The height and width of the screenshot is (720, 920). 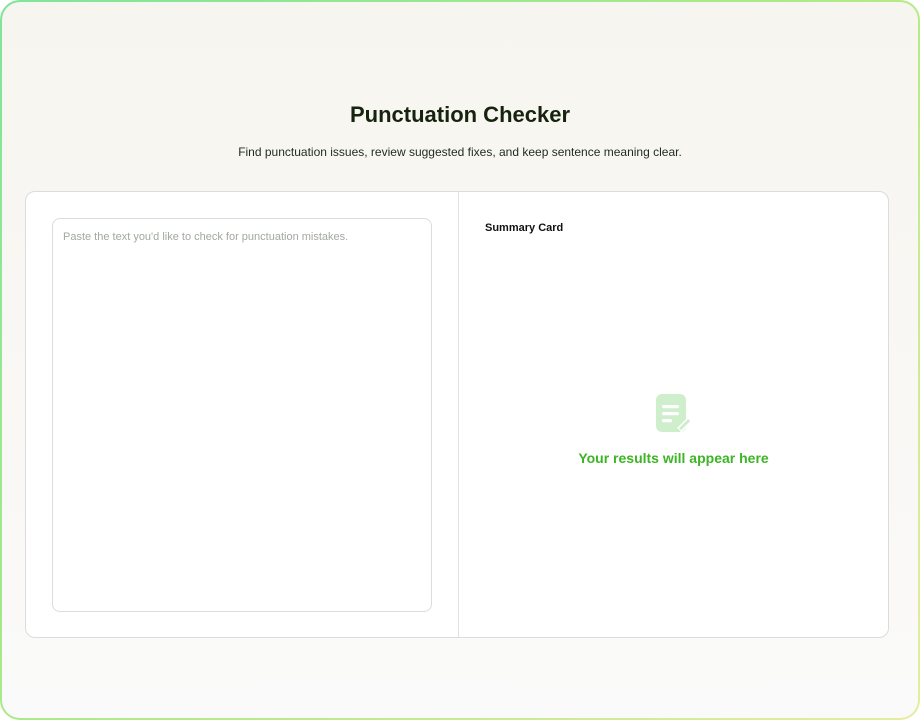 What do you see at coordinates (524, 228) in the screenshot?
I see `summary-card-title: Summary Card` at bounding box center [524, 228].